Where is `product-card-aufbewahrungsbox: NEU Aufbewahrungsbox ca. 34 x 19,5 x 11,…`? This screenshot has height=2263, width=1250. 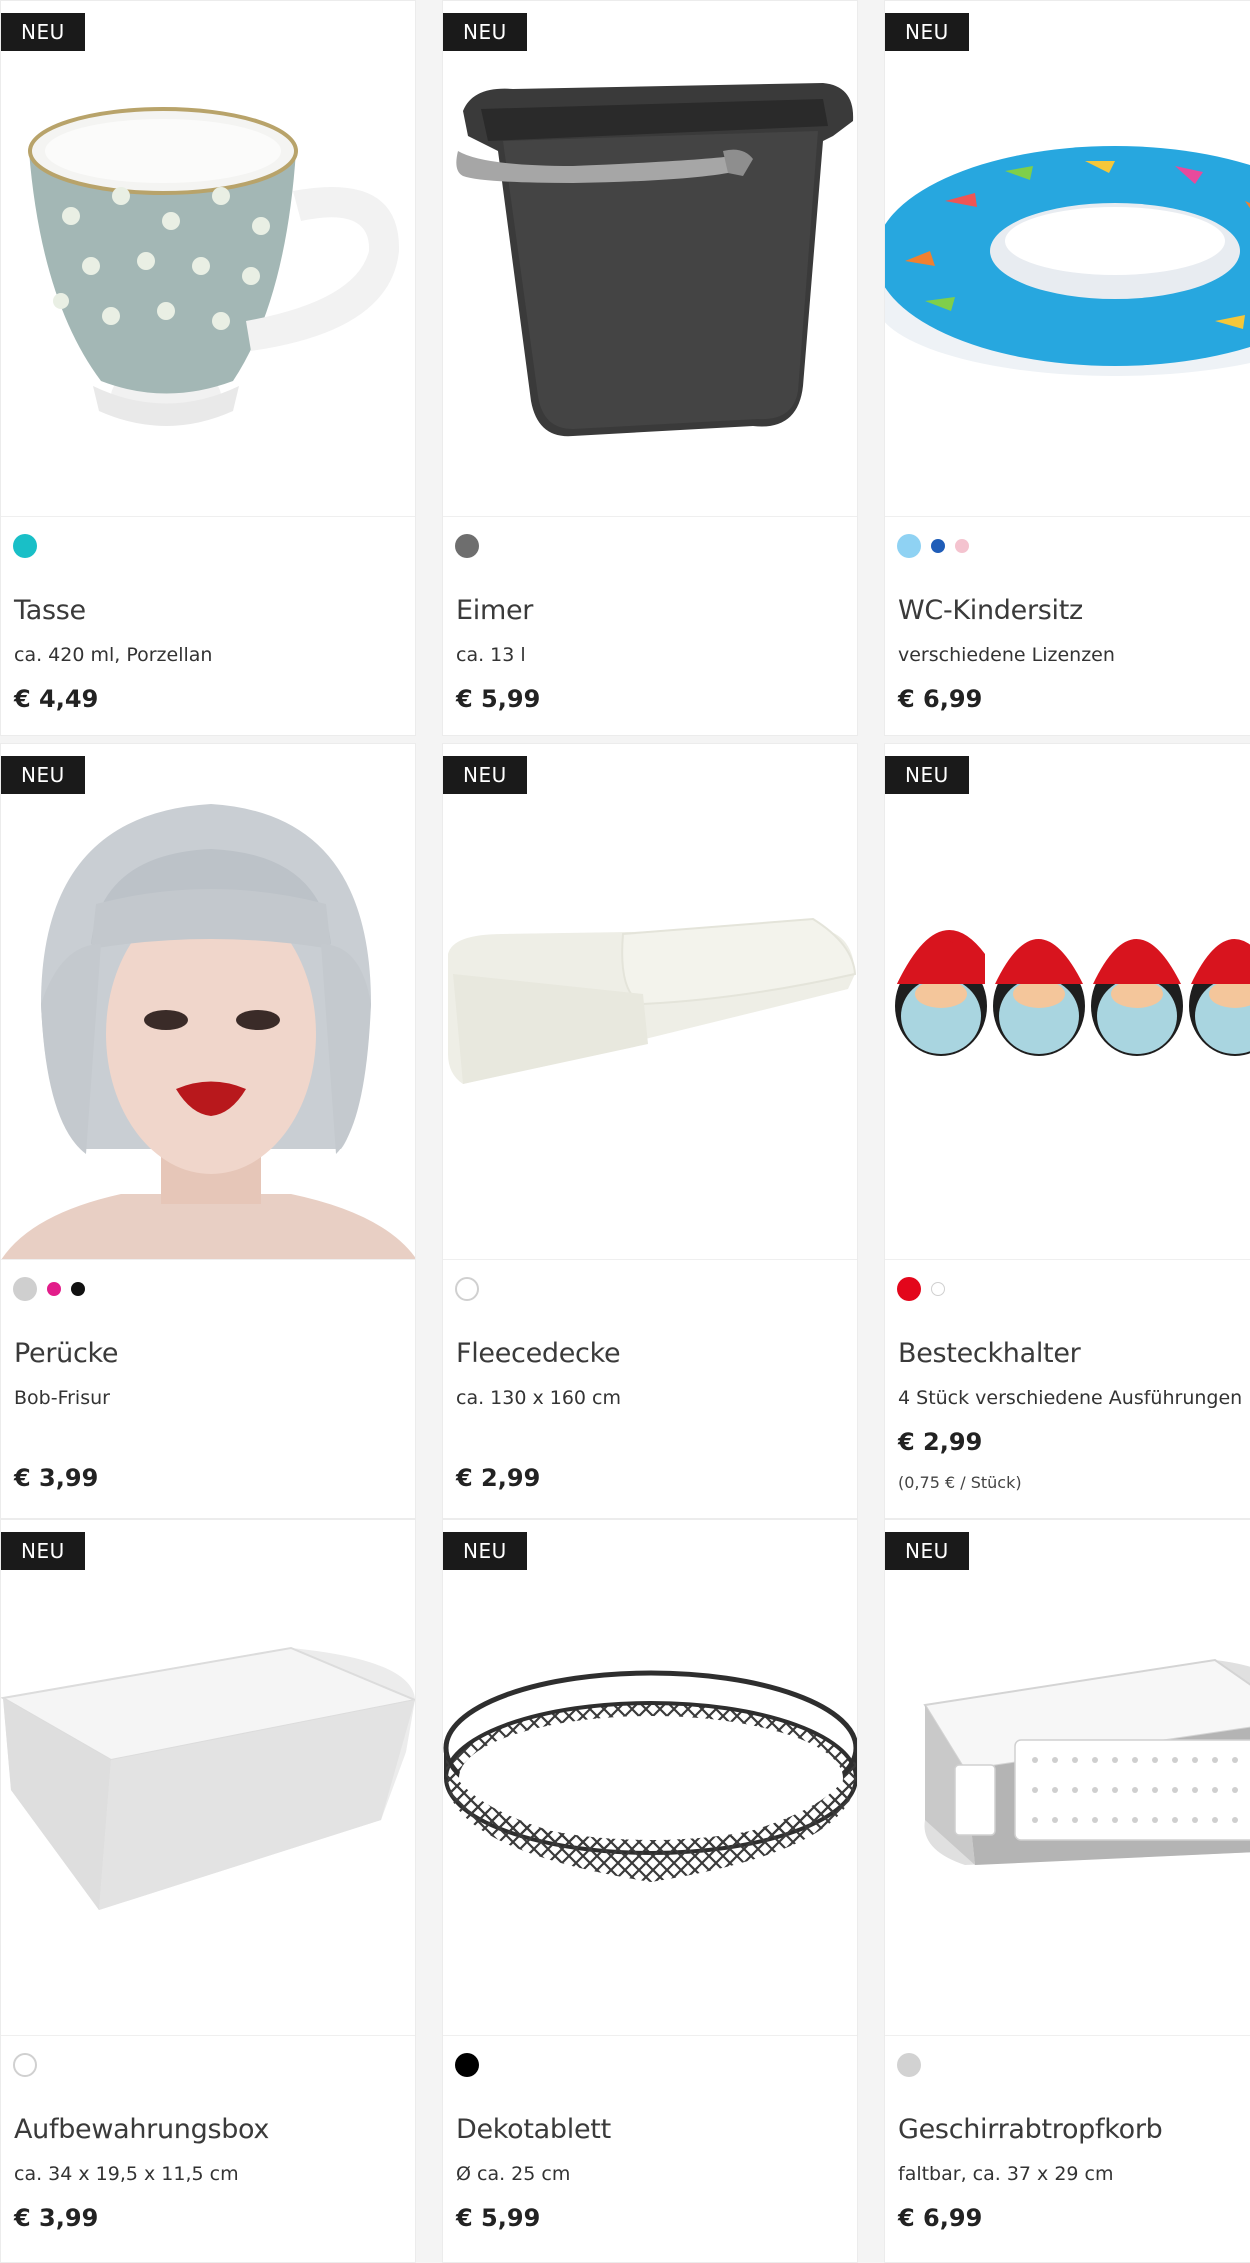 product-card-aufbewahrungsbox: NEU Aufbewahrungsbox ca. 34 x 19,5 x 11,… is located at coordinates (208, 1891).